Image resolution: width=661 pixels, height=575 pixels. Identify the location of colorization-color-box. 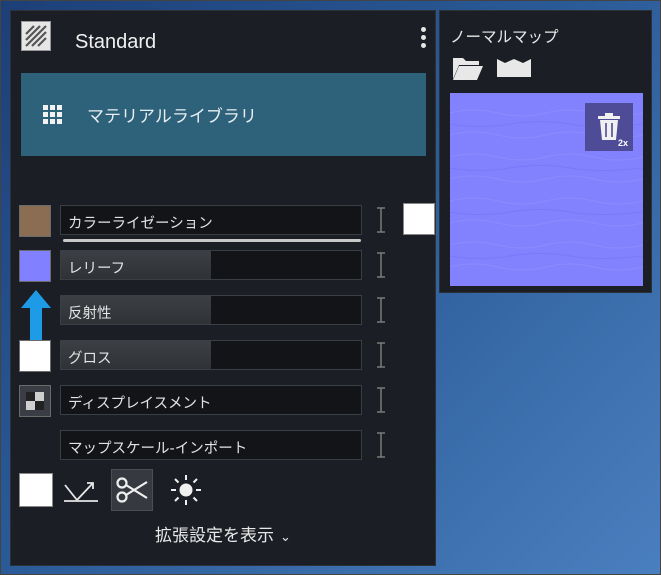
(419, 219).